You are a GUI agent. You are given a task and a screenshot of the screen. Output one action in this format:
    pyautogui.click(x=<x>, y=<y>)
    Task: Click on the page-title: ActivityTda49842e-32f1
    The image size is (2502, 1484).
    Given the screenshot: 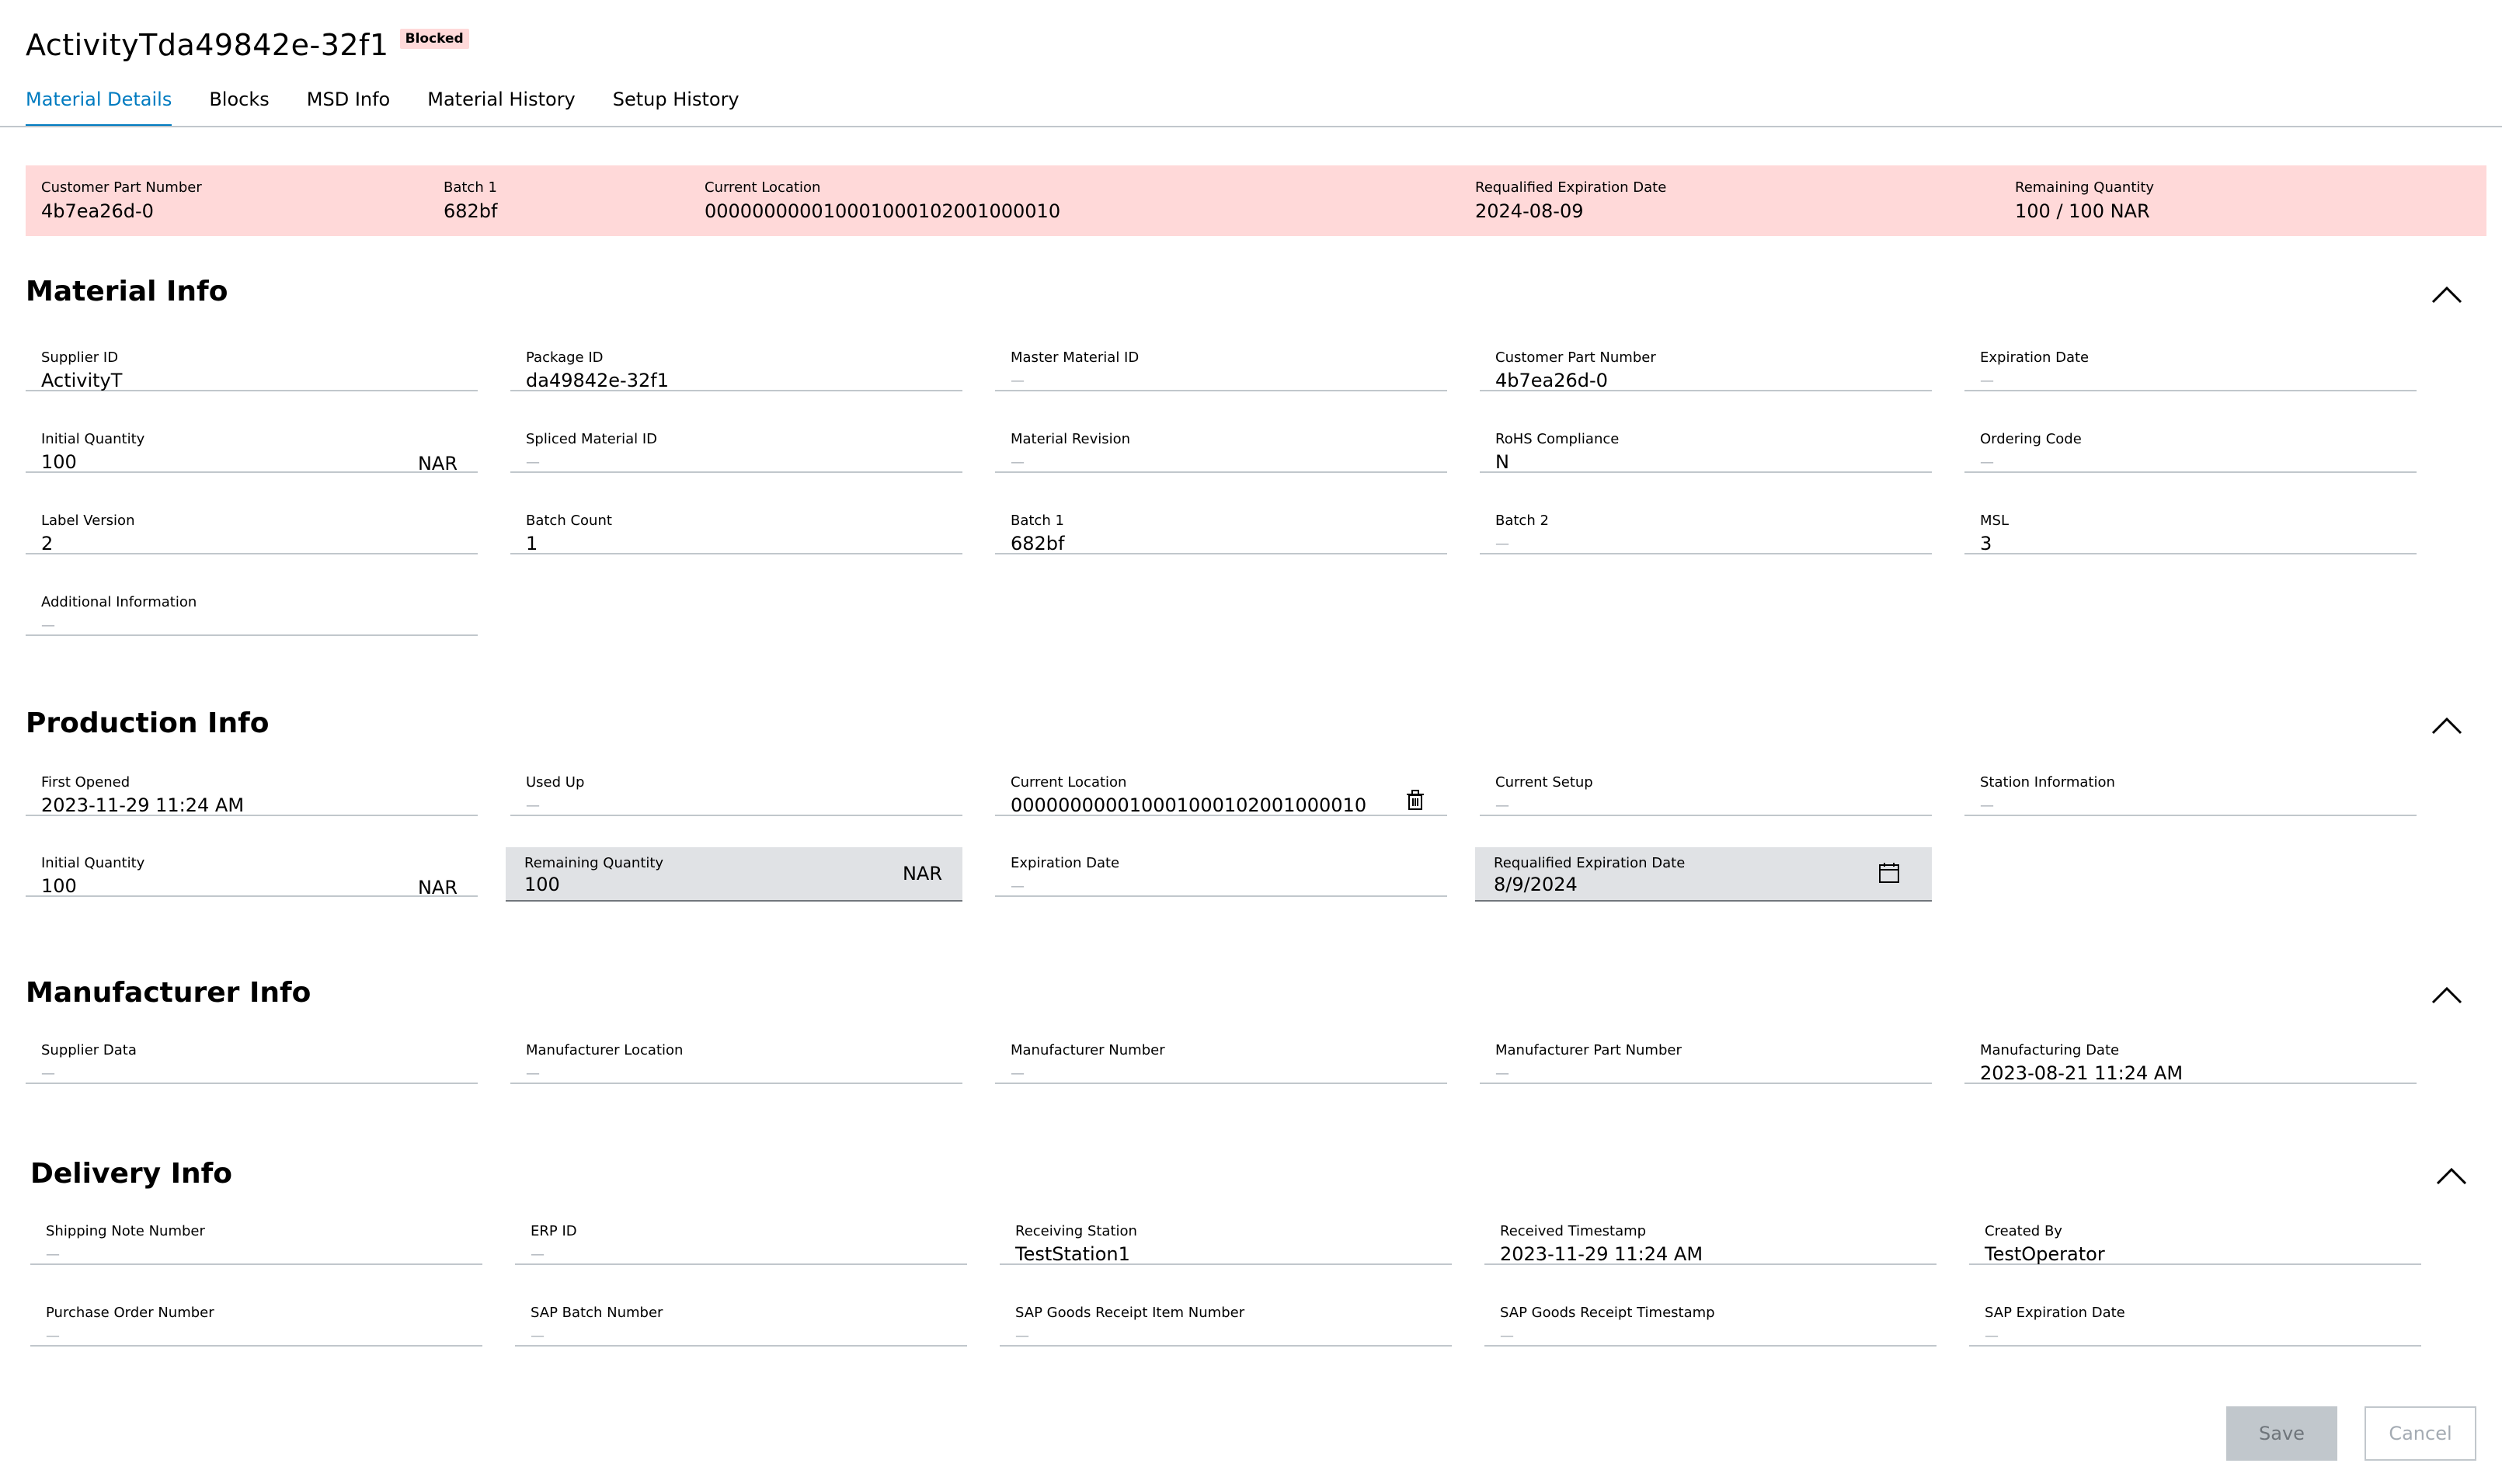 What is the action you would take?
    pyautogui.click(x=207, y=45)
    